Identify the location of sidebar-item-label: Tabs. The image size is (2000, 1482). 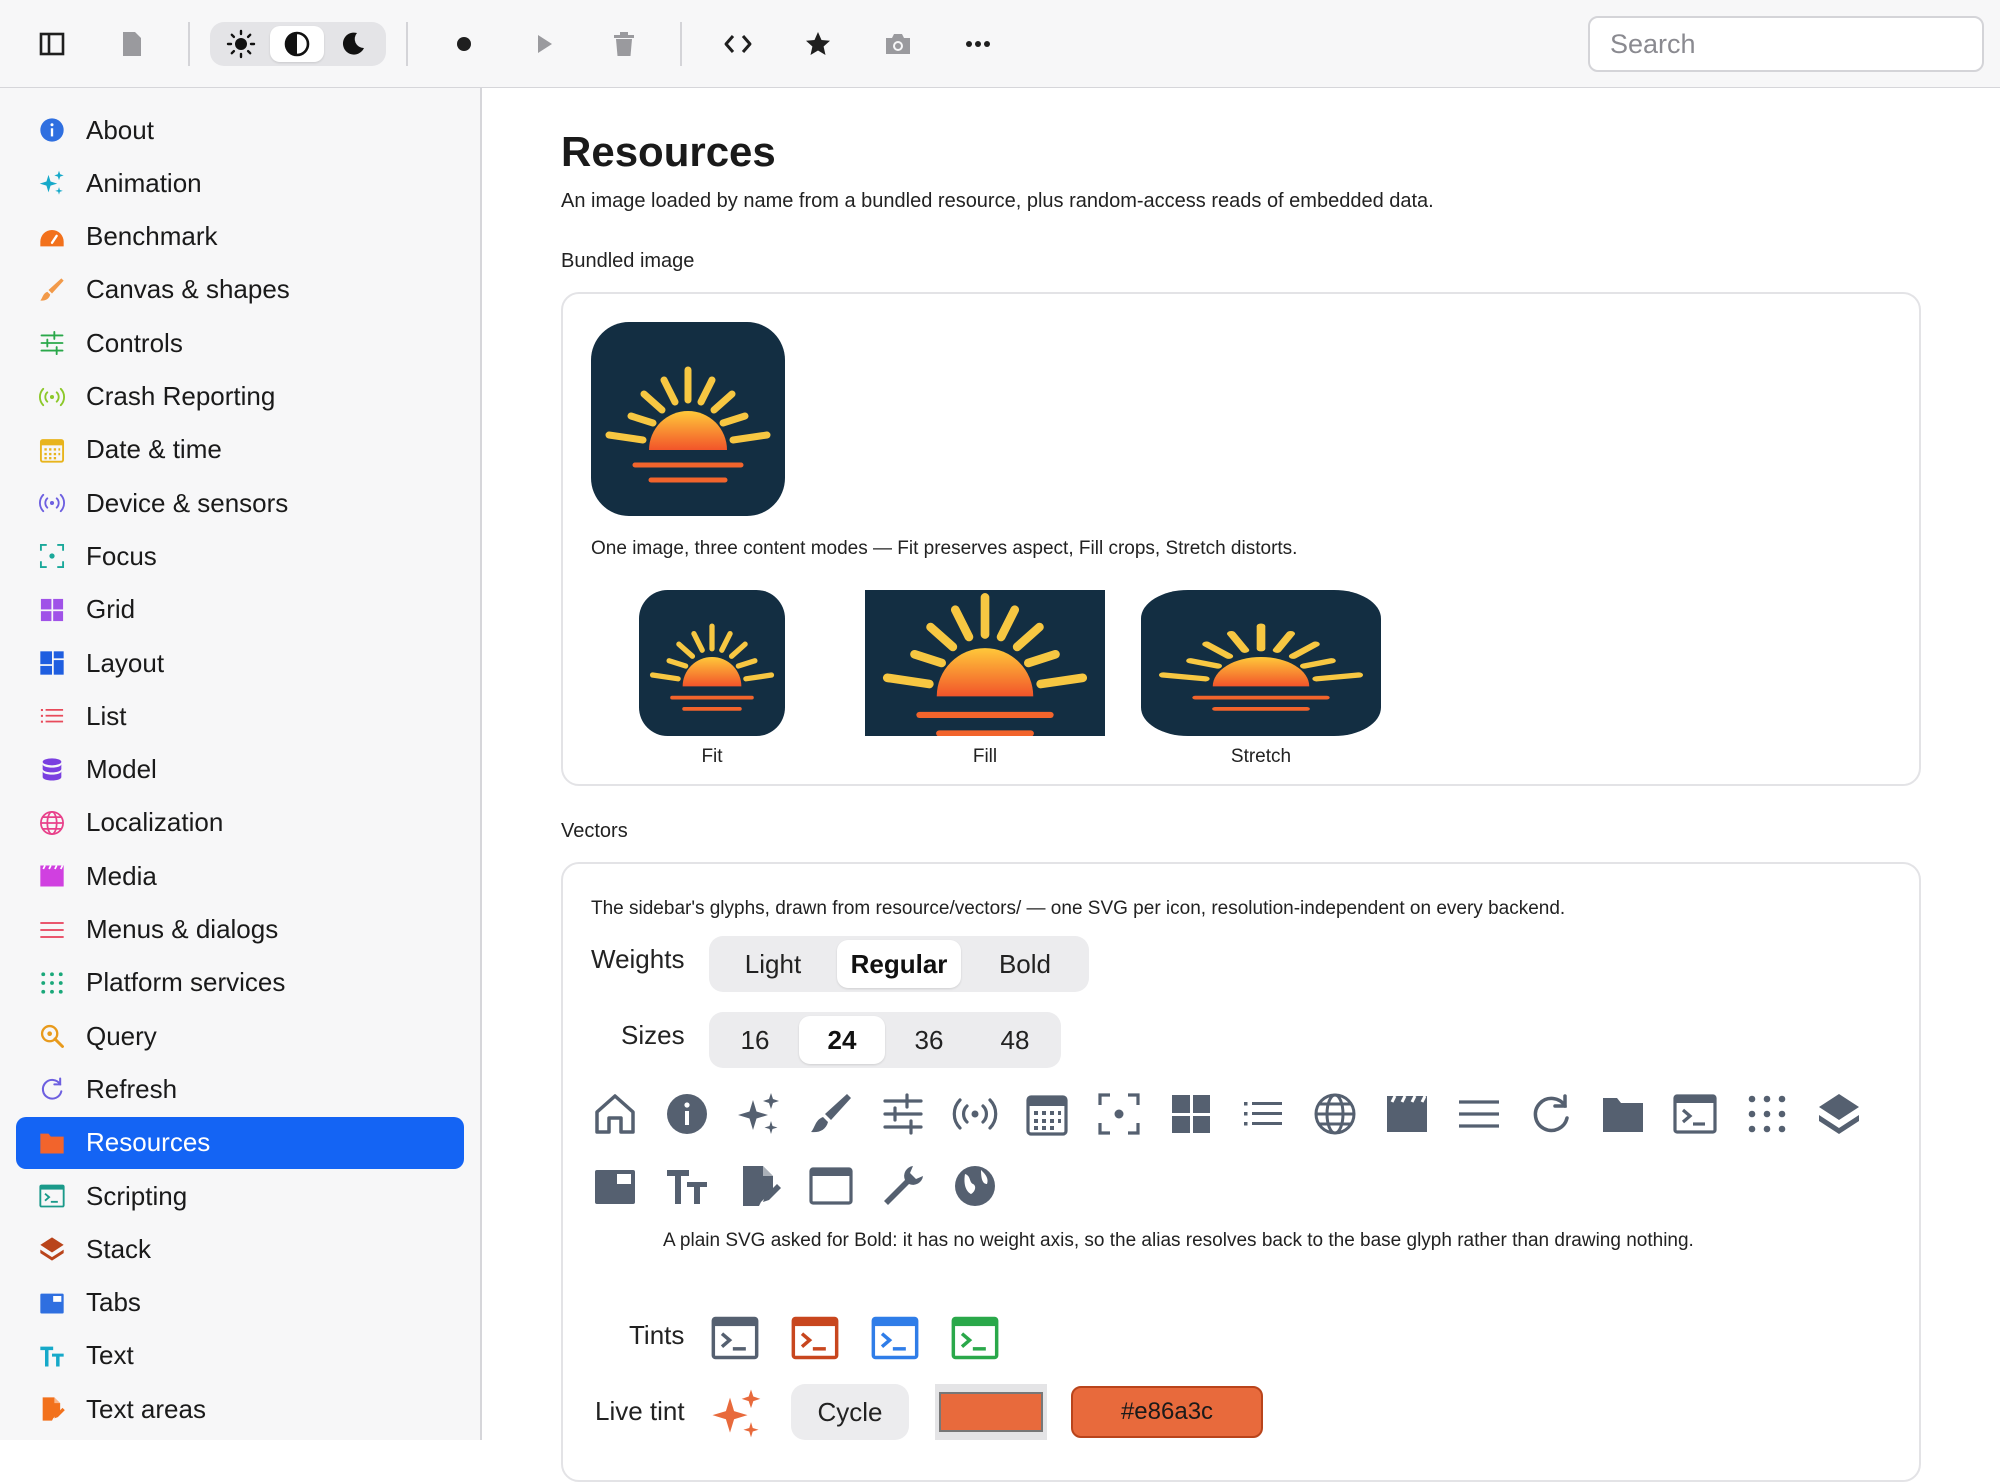
(113, 1302).